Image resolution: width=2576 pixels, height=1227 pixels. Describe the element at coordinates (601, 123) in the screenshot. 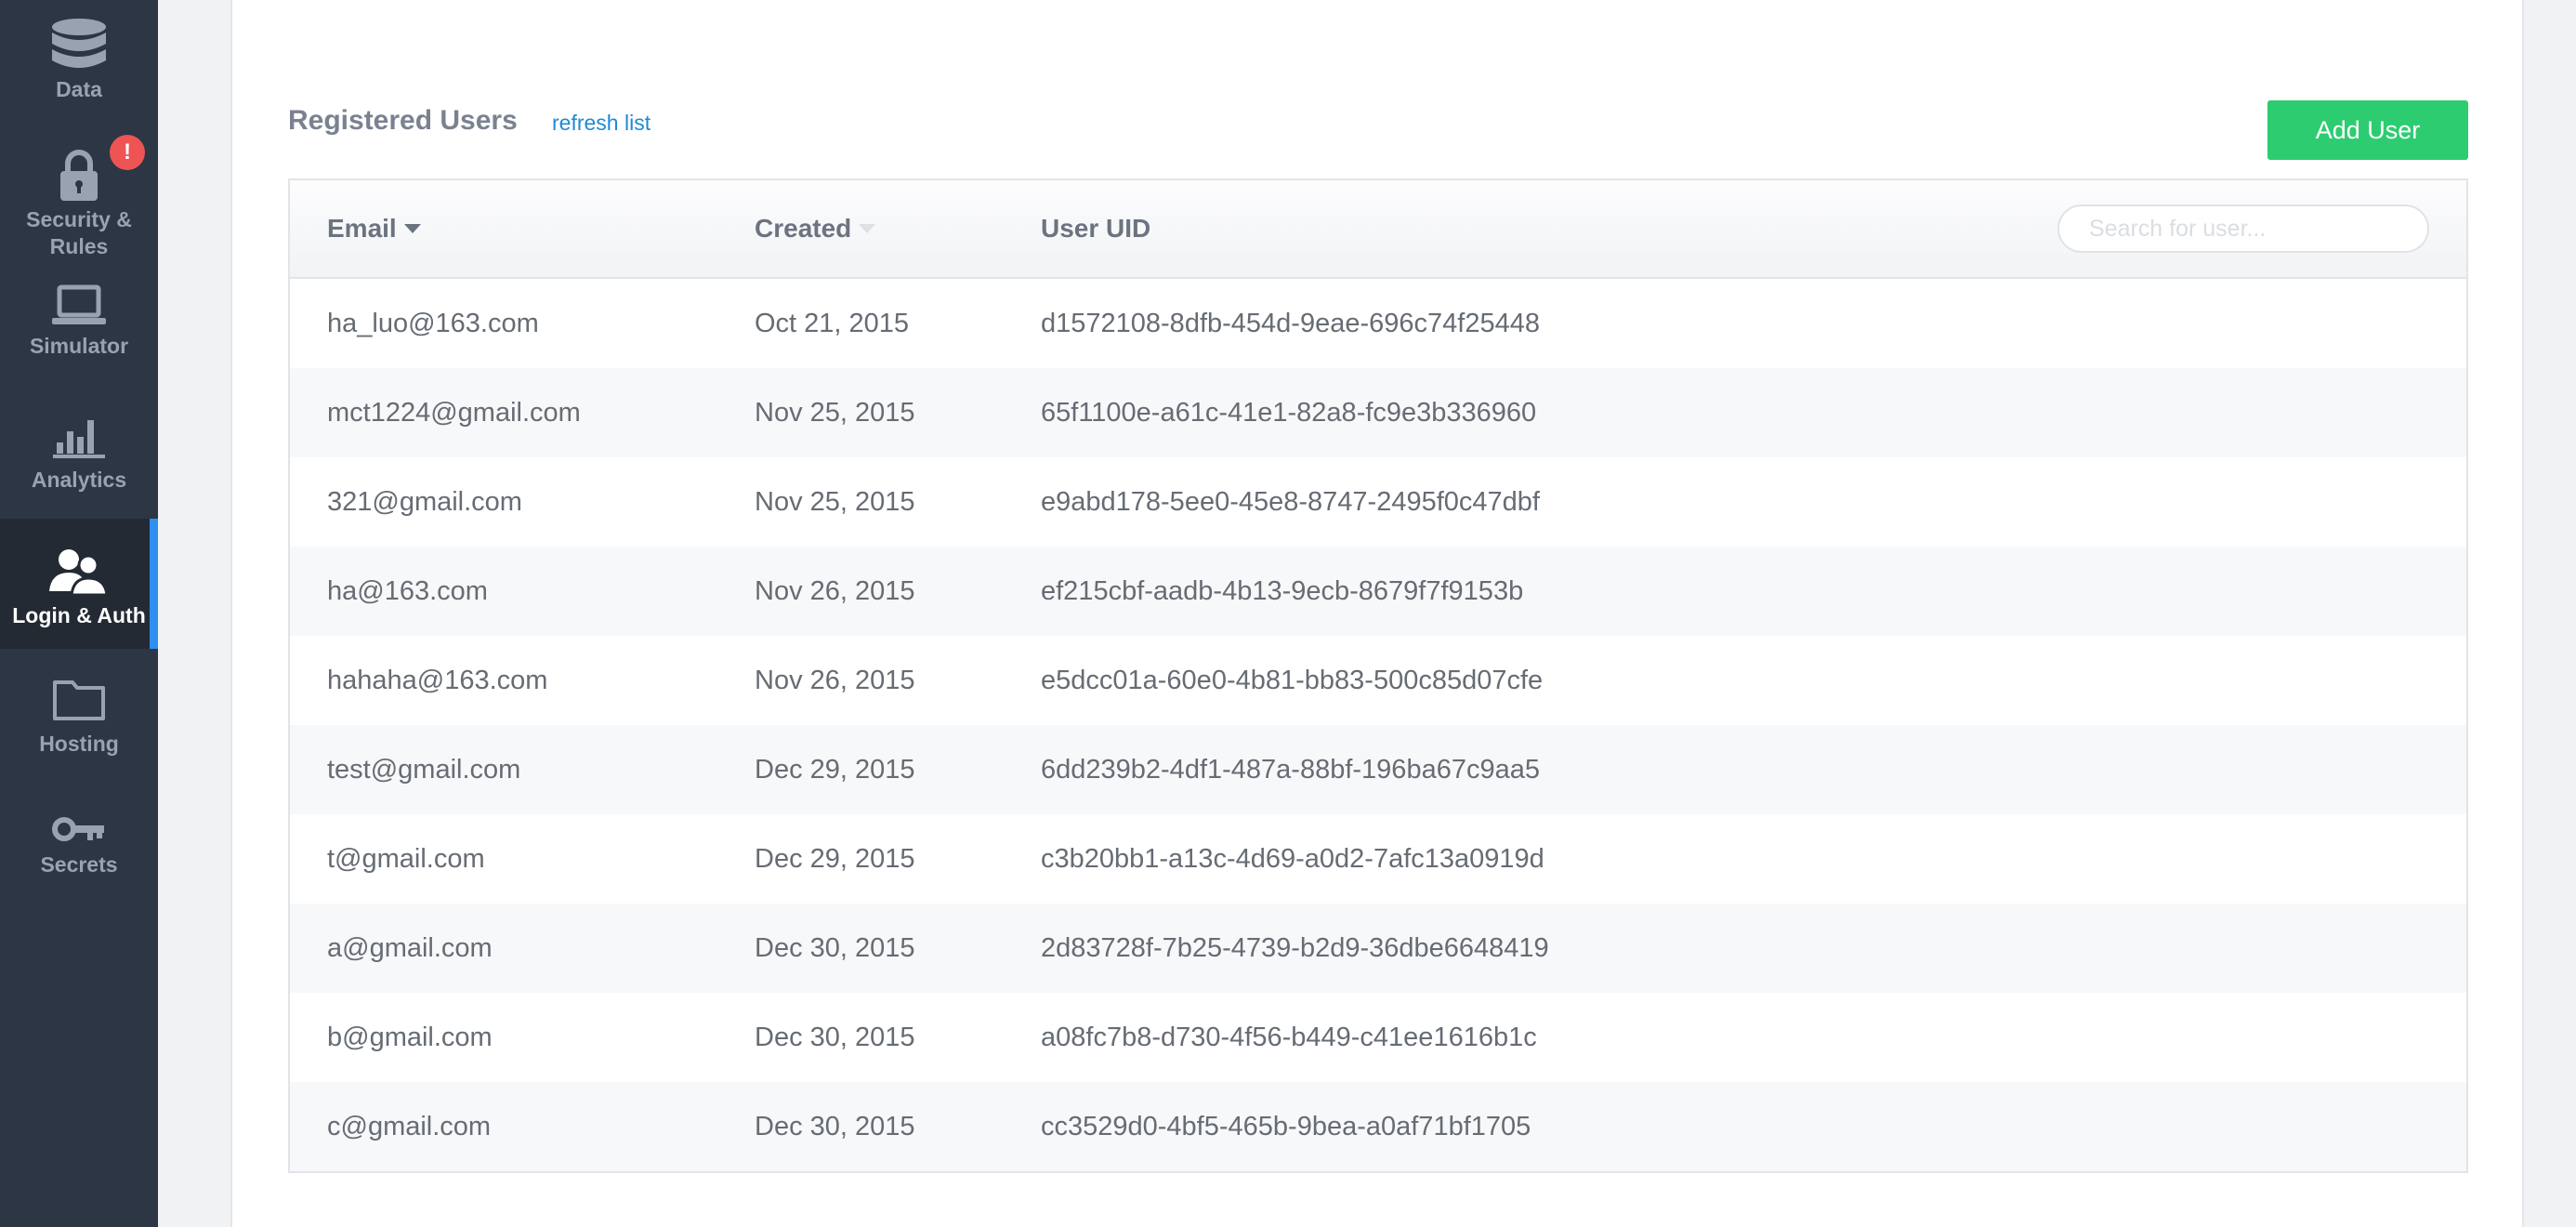

I see `refresh-list-link: refresh list` at that location.